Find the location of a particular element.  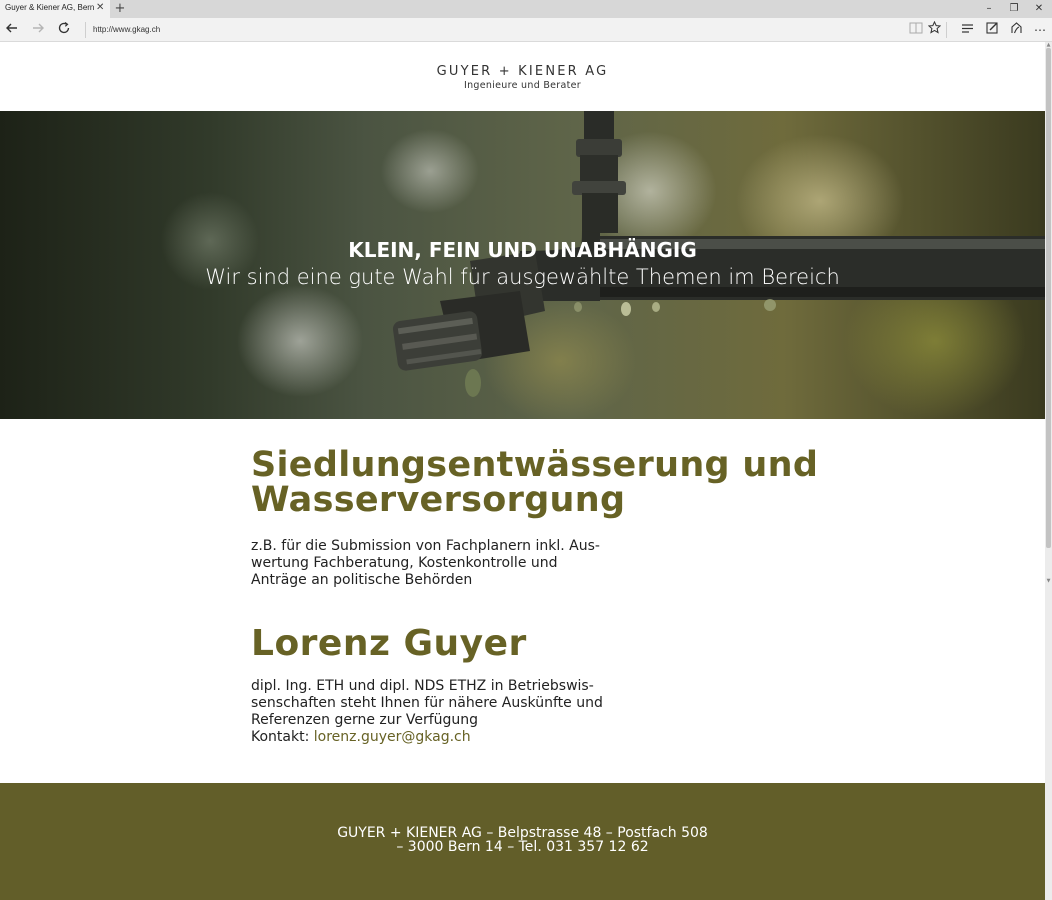

back-arrow-icon is located at coordinates (12, 30).